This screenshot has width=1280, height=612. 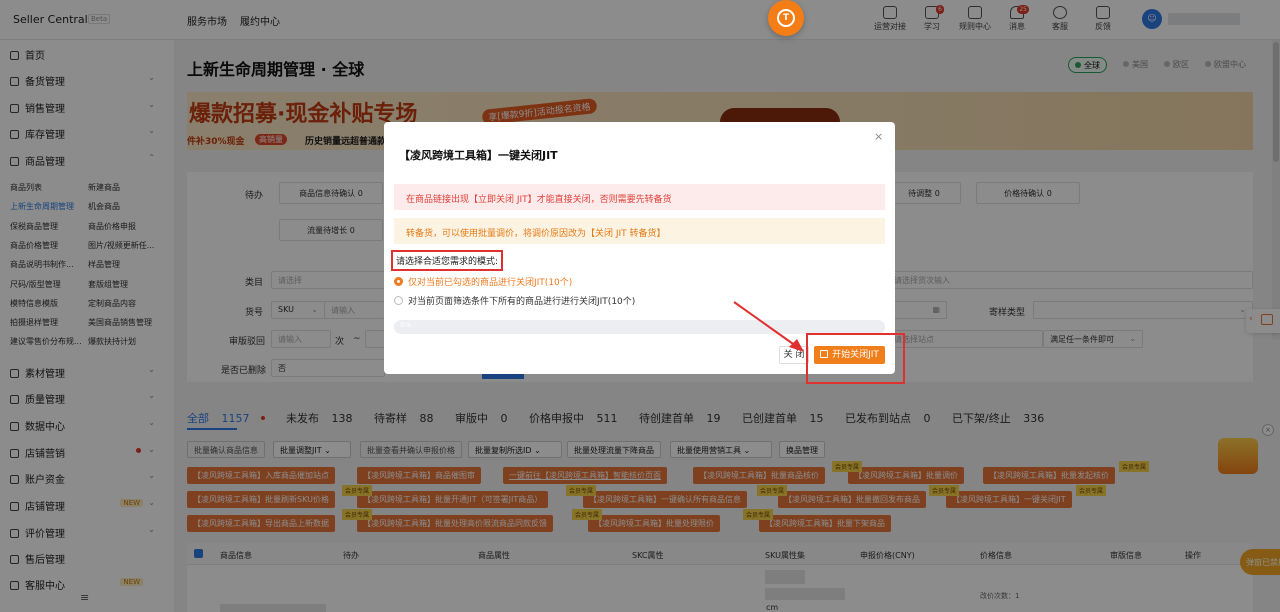 What do you see at coordinates (483, 281) in the screenshot?
I see `option-selected-items: 仅对当前已勾选的商品进行关闭JIT(10个)` at bounding box center [483, 281].